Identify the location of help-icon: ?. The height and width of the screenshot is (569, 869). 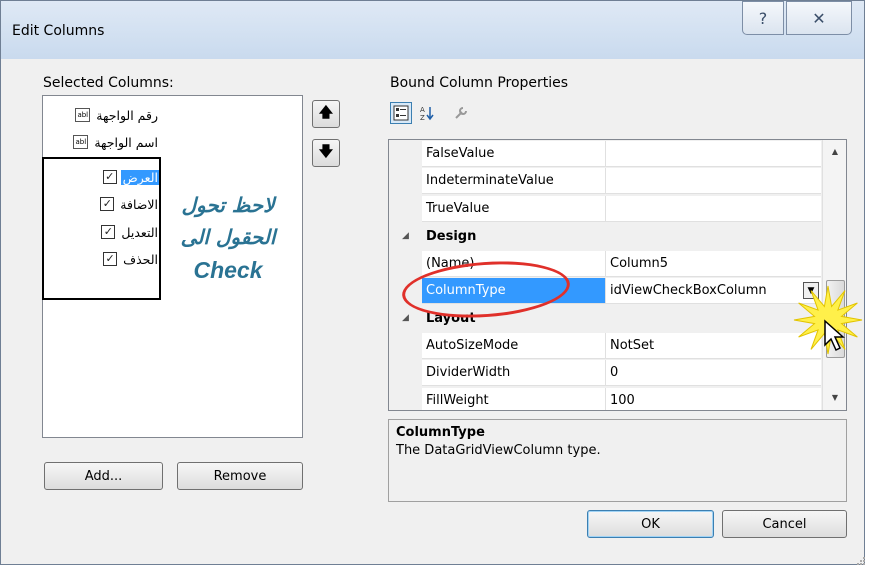
(763, 18).